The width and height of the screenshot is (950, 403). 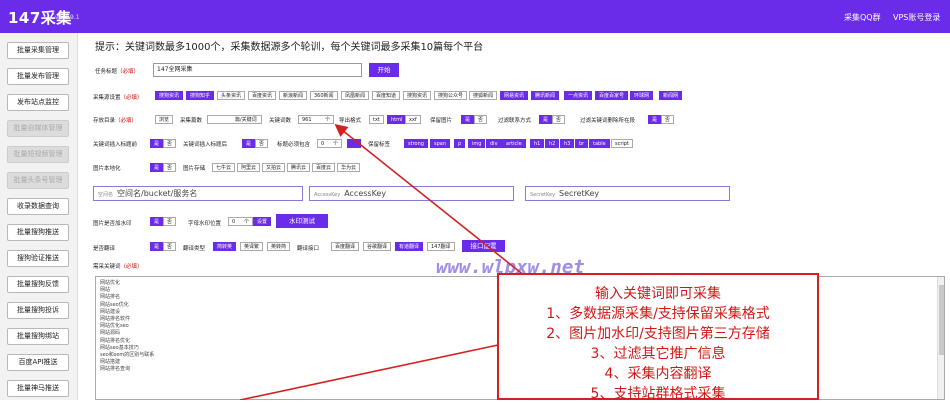 I want to click on promo-line: 输入关键词即可采集, so click(x=658, y=294).